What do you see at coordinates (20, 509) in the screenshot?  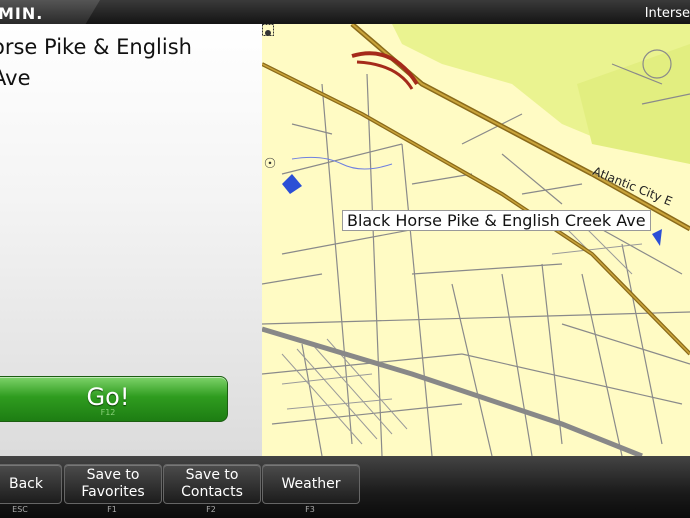 I see `back-key-hint: ESC` at bounding box center [20, 509].